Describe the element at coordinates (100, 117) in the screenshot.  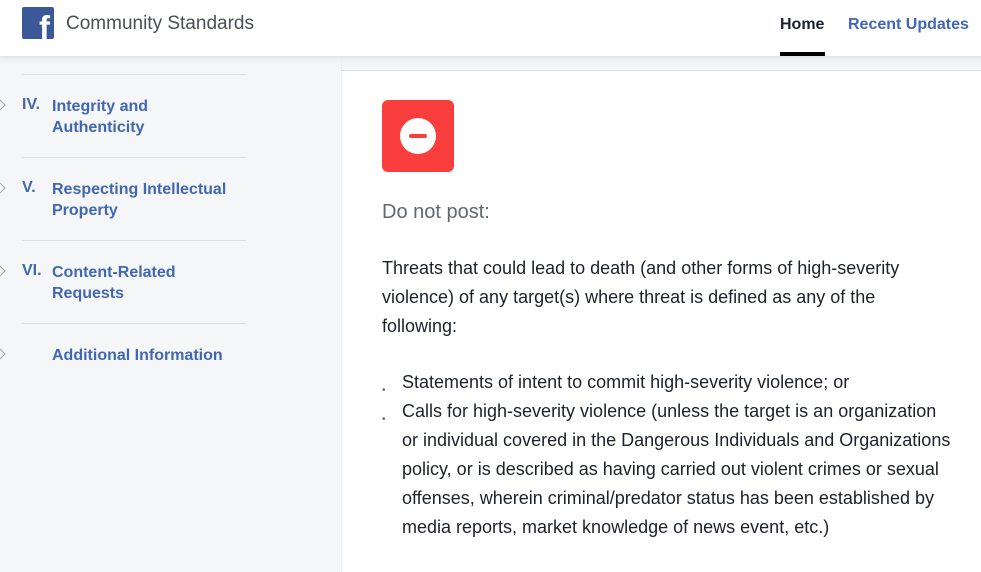
I see `sidebar-item-label: Integrity and Authenticity` at that location.